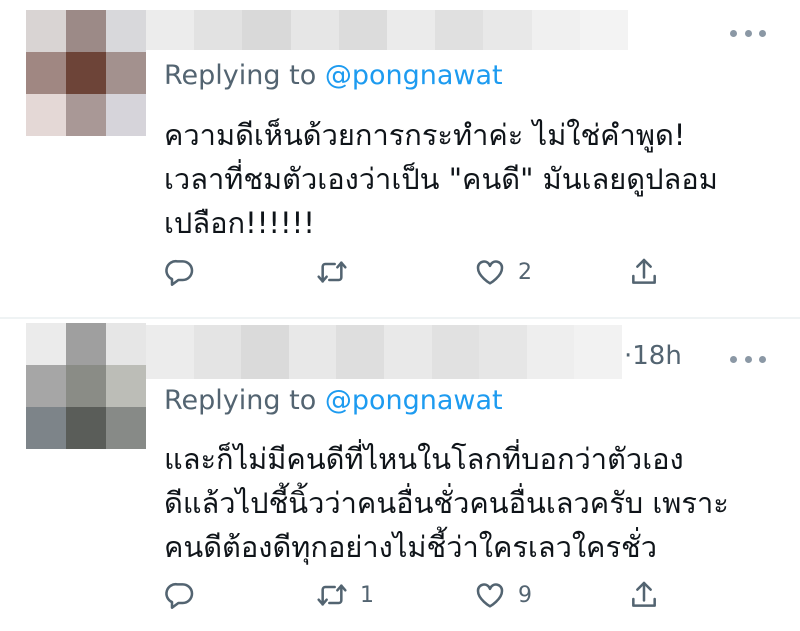 This screenshot has height=631, width=800. Describe the element at coordinates (525, 595) in the screenshot. I see `like-count: 9` at that location.